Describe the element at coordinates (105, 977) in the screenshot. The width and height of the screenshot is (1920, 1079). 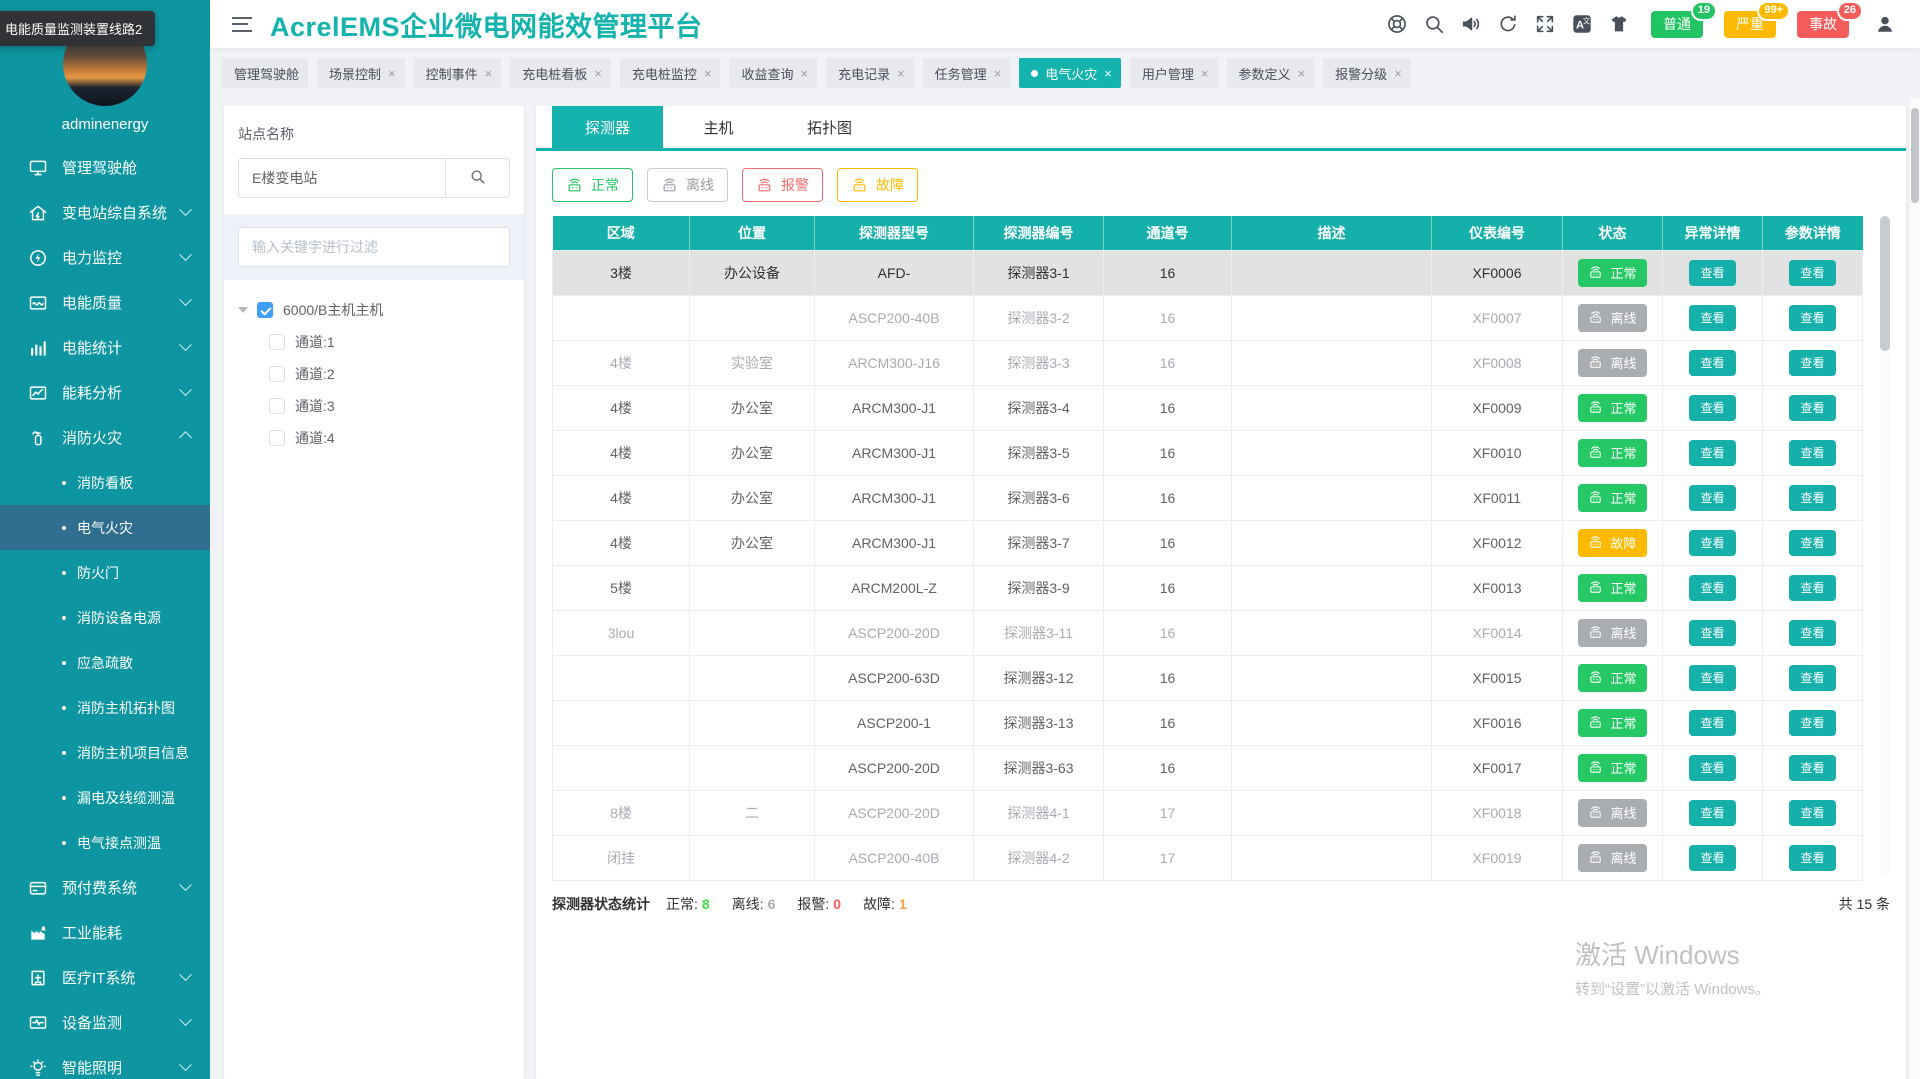
I see `sidebar-item: 医疗IT系统` at that location.